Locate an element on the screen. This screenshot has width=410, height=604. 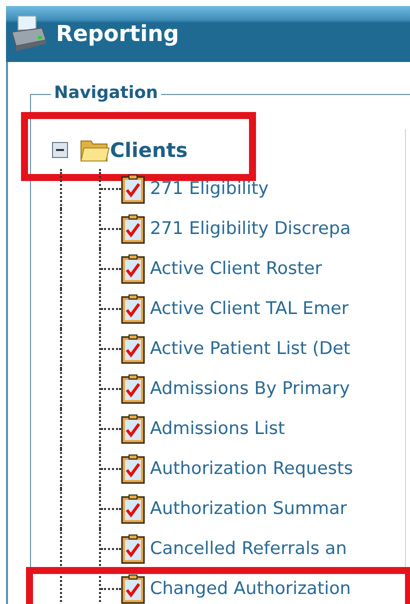
tree-item-label: Active Client TAL Emer is located at coordinates (249, 309).